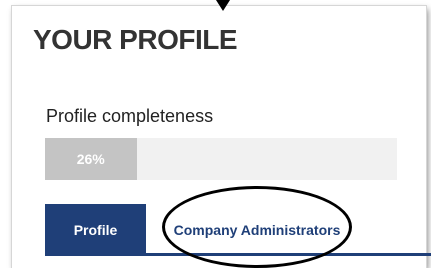 This screenshot has height=268, width=431. I want to click on tab-company-administrators: Company Administrators, so click(257, 230).